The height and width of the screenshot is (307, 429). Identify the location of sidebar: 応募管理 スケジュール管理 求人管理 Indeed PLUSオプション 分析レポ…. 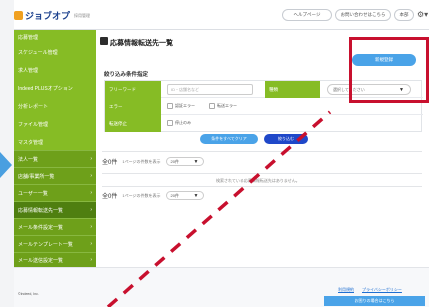
(55, 148).